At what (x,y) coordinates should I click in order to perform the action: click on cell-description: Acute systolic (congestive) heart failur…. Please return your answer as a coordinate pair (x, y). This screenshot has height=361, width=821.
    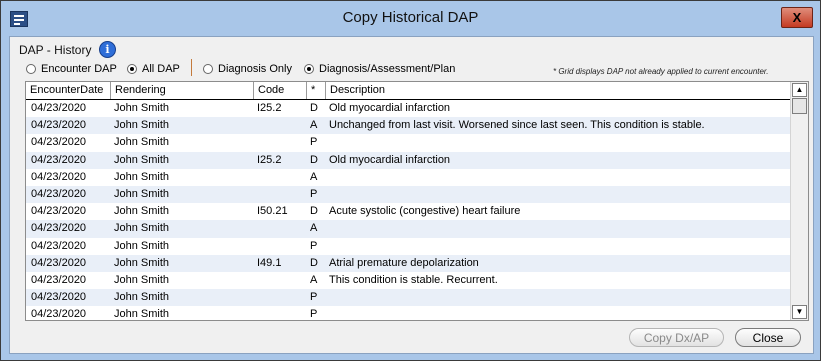
    Looking at the image, I should click on (425, 211).